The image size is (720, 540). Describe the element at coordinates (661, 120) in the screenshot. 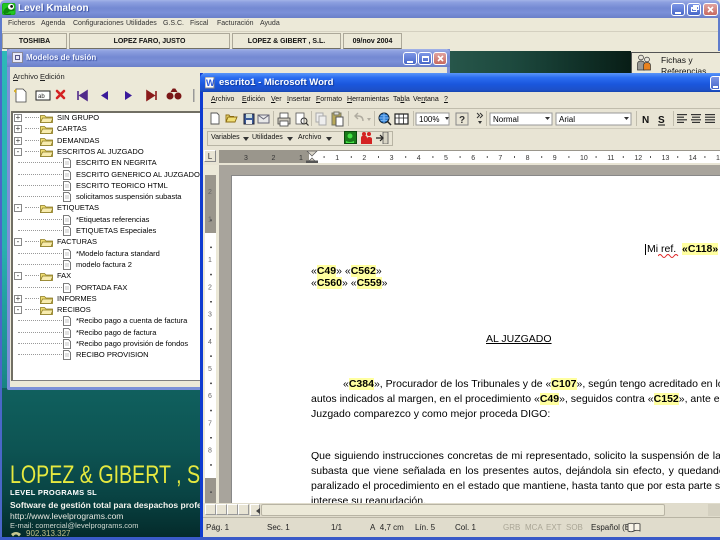

I see `svg-text: S` at that location.